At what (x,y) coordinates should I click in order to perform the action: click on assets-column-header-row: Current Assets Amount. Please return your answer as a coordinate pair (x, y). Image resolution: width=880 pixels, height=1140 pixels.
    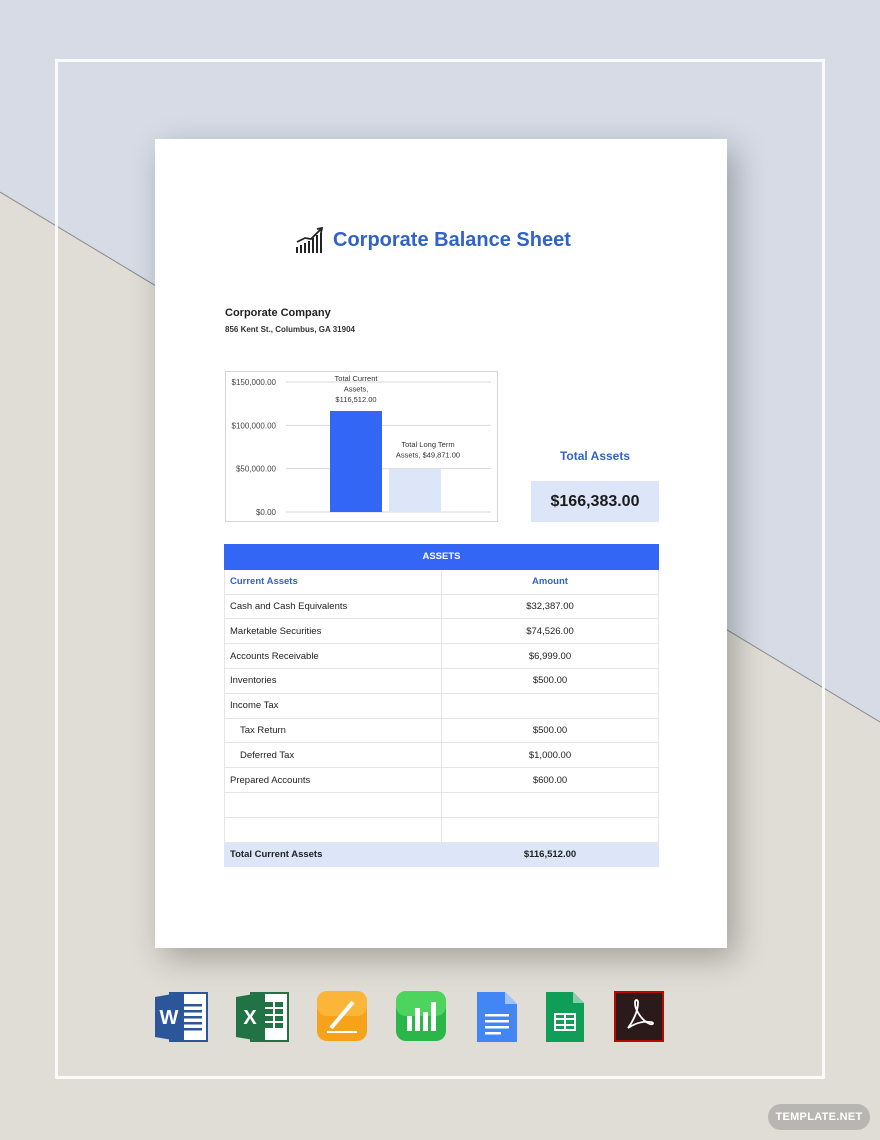
    Looking at the image, I should click on (441, 581).